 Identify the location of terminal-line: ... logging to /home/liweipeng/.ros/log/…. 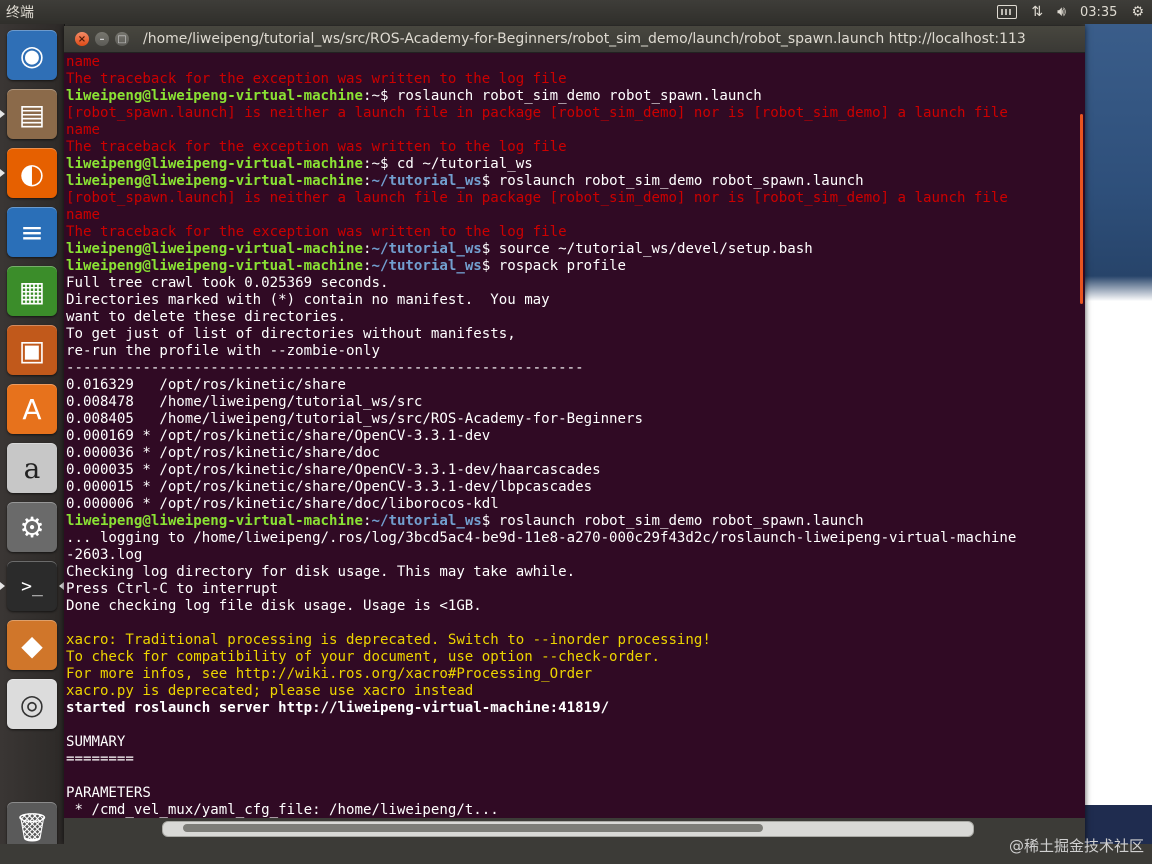
(572, 538).